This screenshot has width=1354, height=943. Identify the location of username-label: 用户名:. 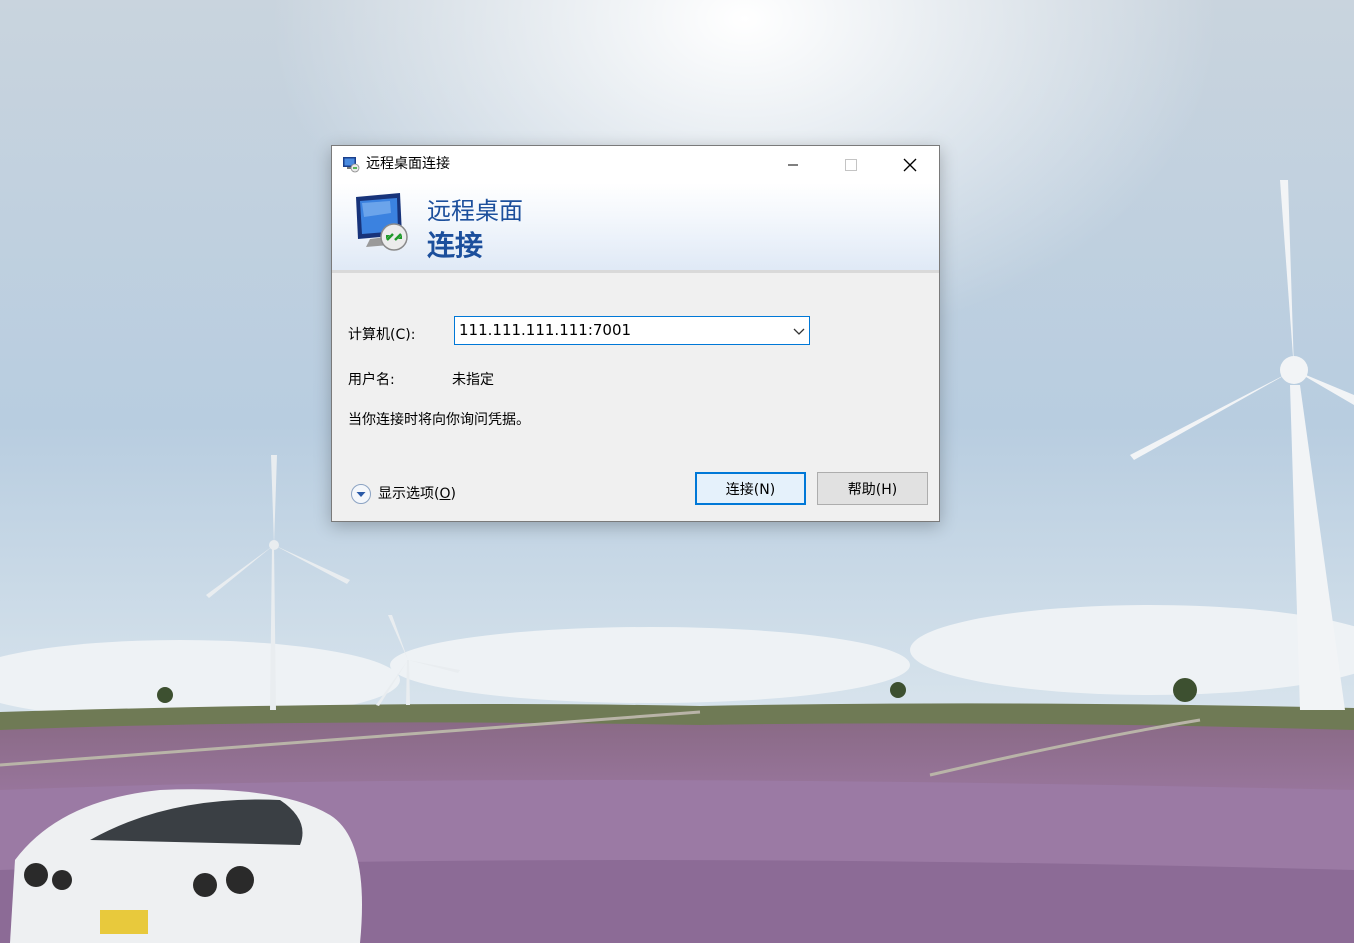
(371, 380).